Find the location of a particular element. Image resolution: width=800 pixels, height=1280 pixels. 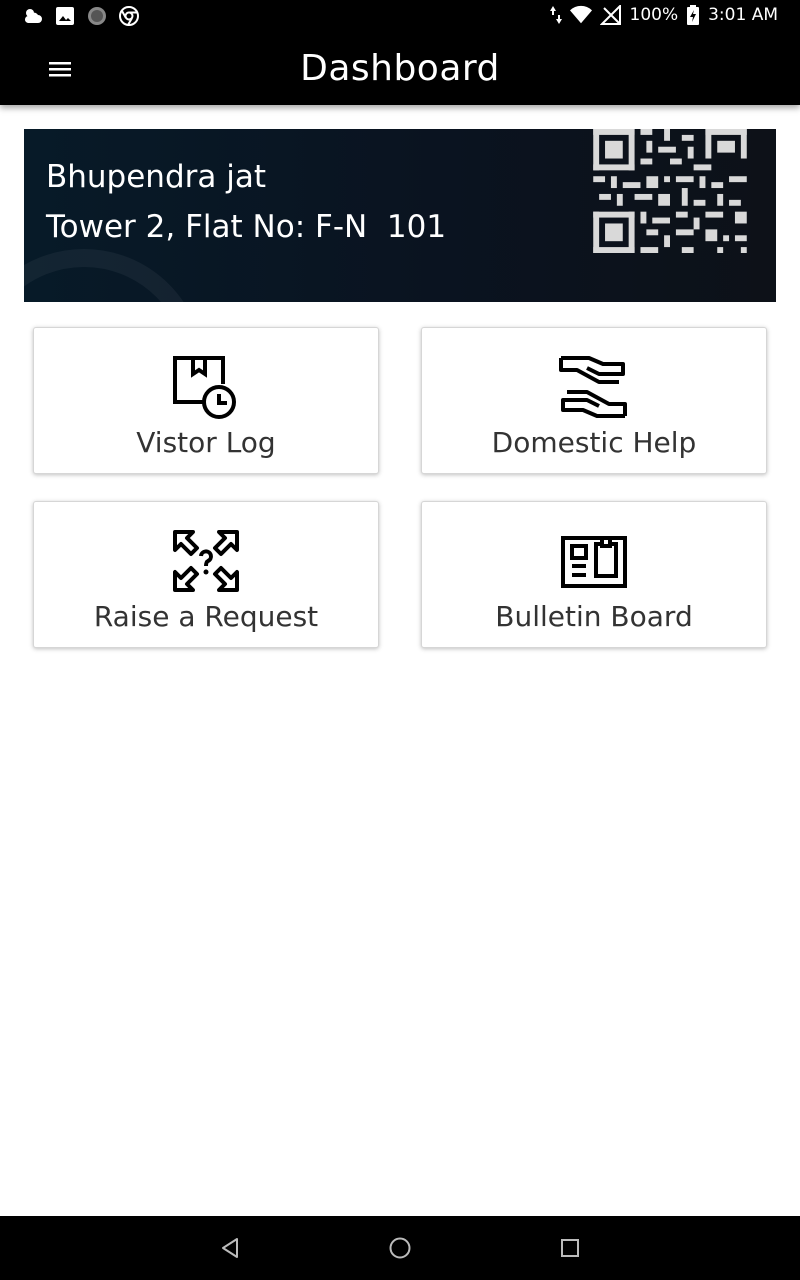

qr-code-icon is located at coordinates (670, 191).